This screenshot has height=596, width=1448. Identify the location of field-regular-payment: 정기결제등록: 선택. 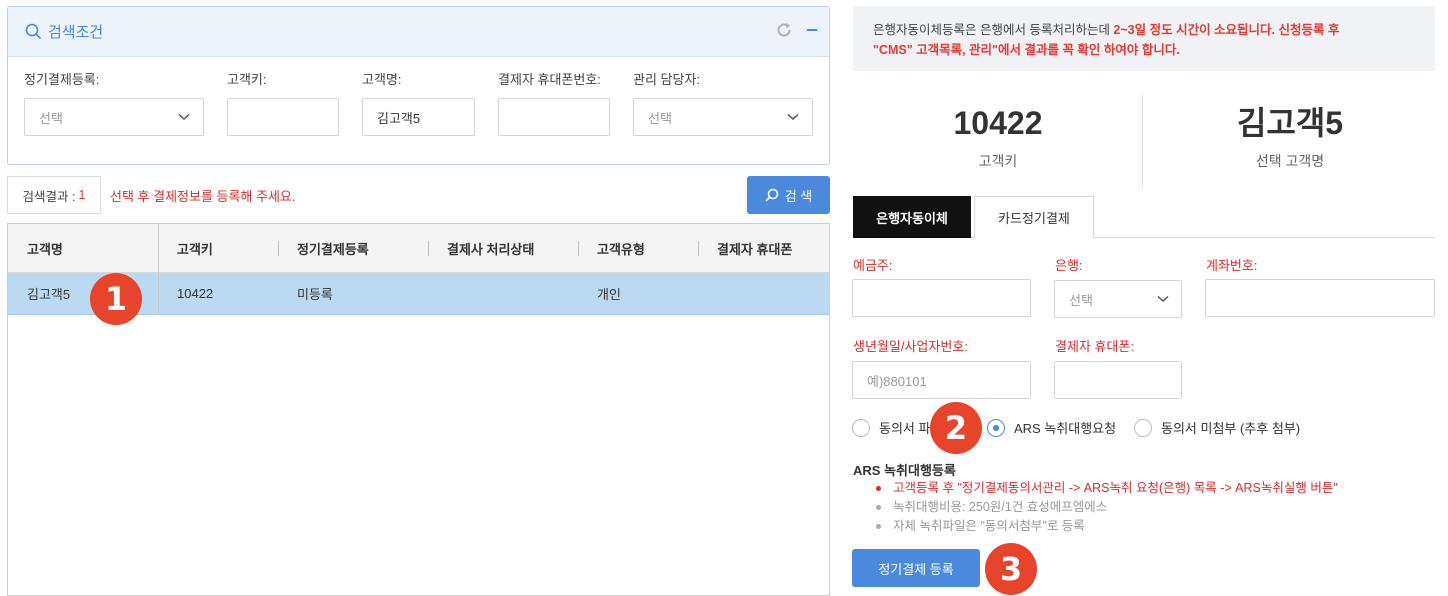
(114, 102).